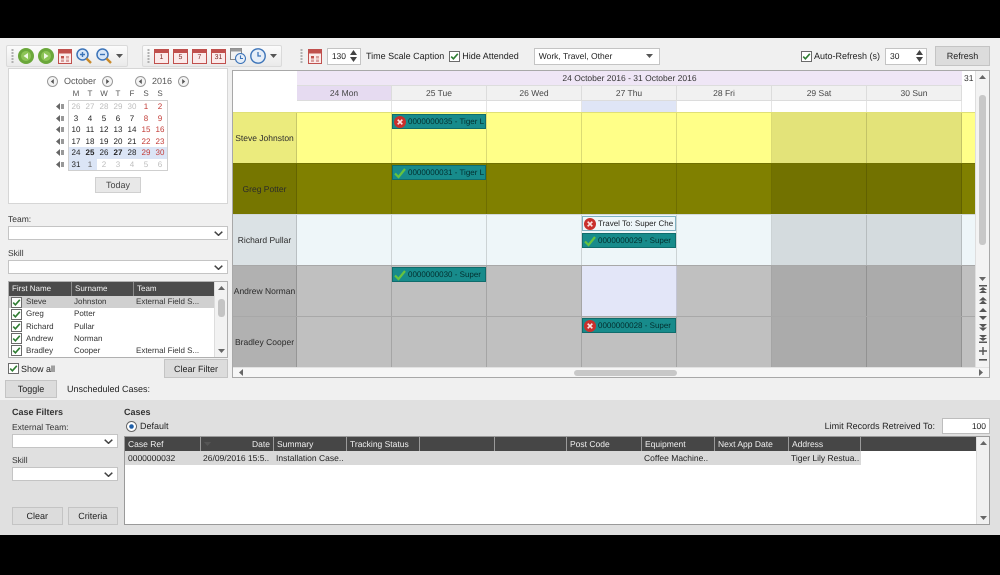  I want to click on calendar-day: 23, so click(160, 141).